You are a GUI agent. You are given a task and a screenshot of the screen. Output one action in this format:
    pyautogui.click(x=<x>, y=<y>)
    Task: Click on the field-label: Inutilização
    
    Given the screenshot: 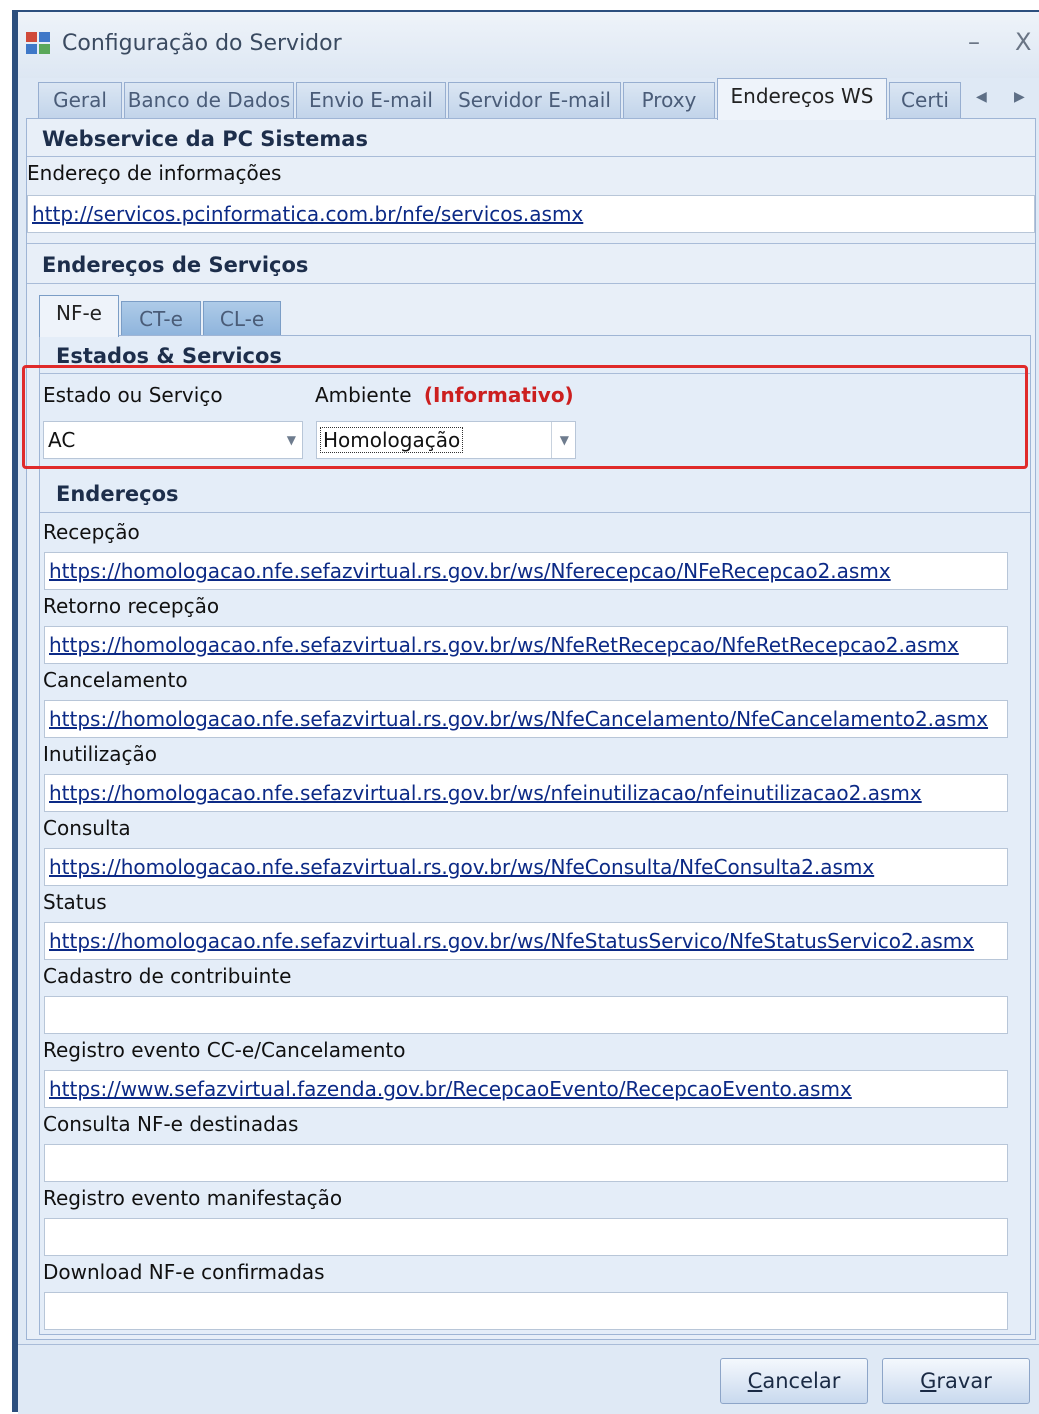 What is the action you would take?
    pyautogui.click(x=100, y=754)
    